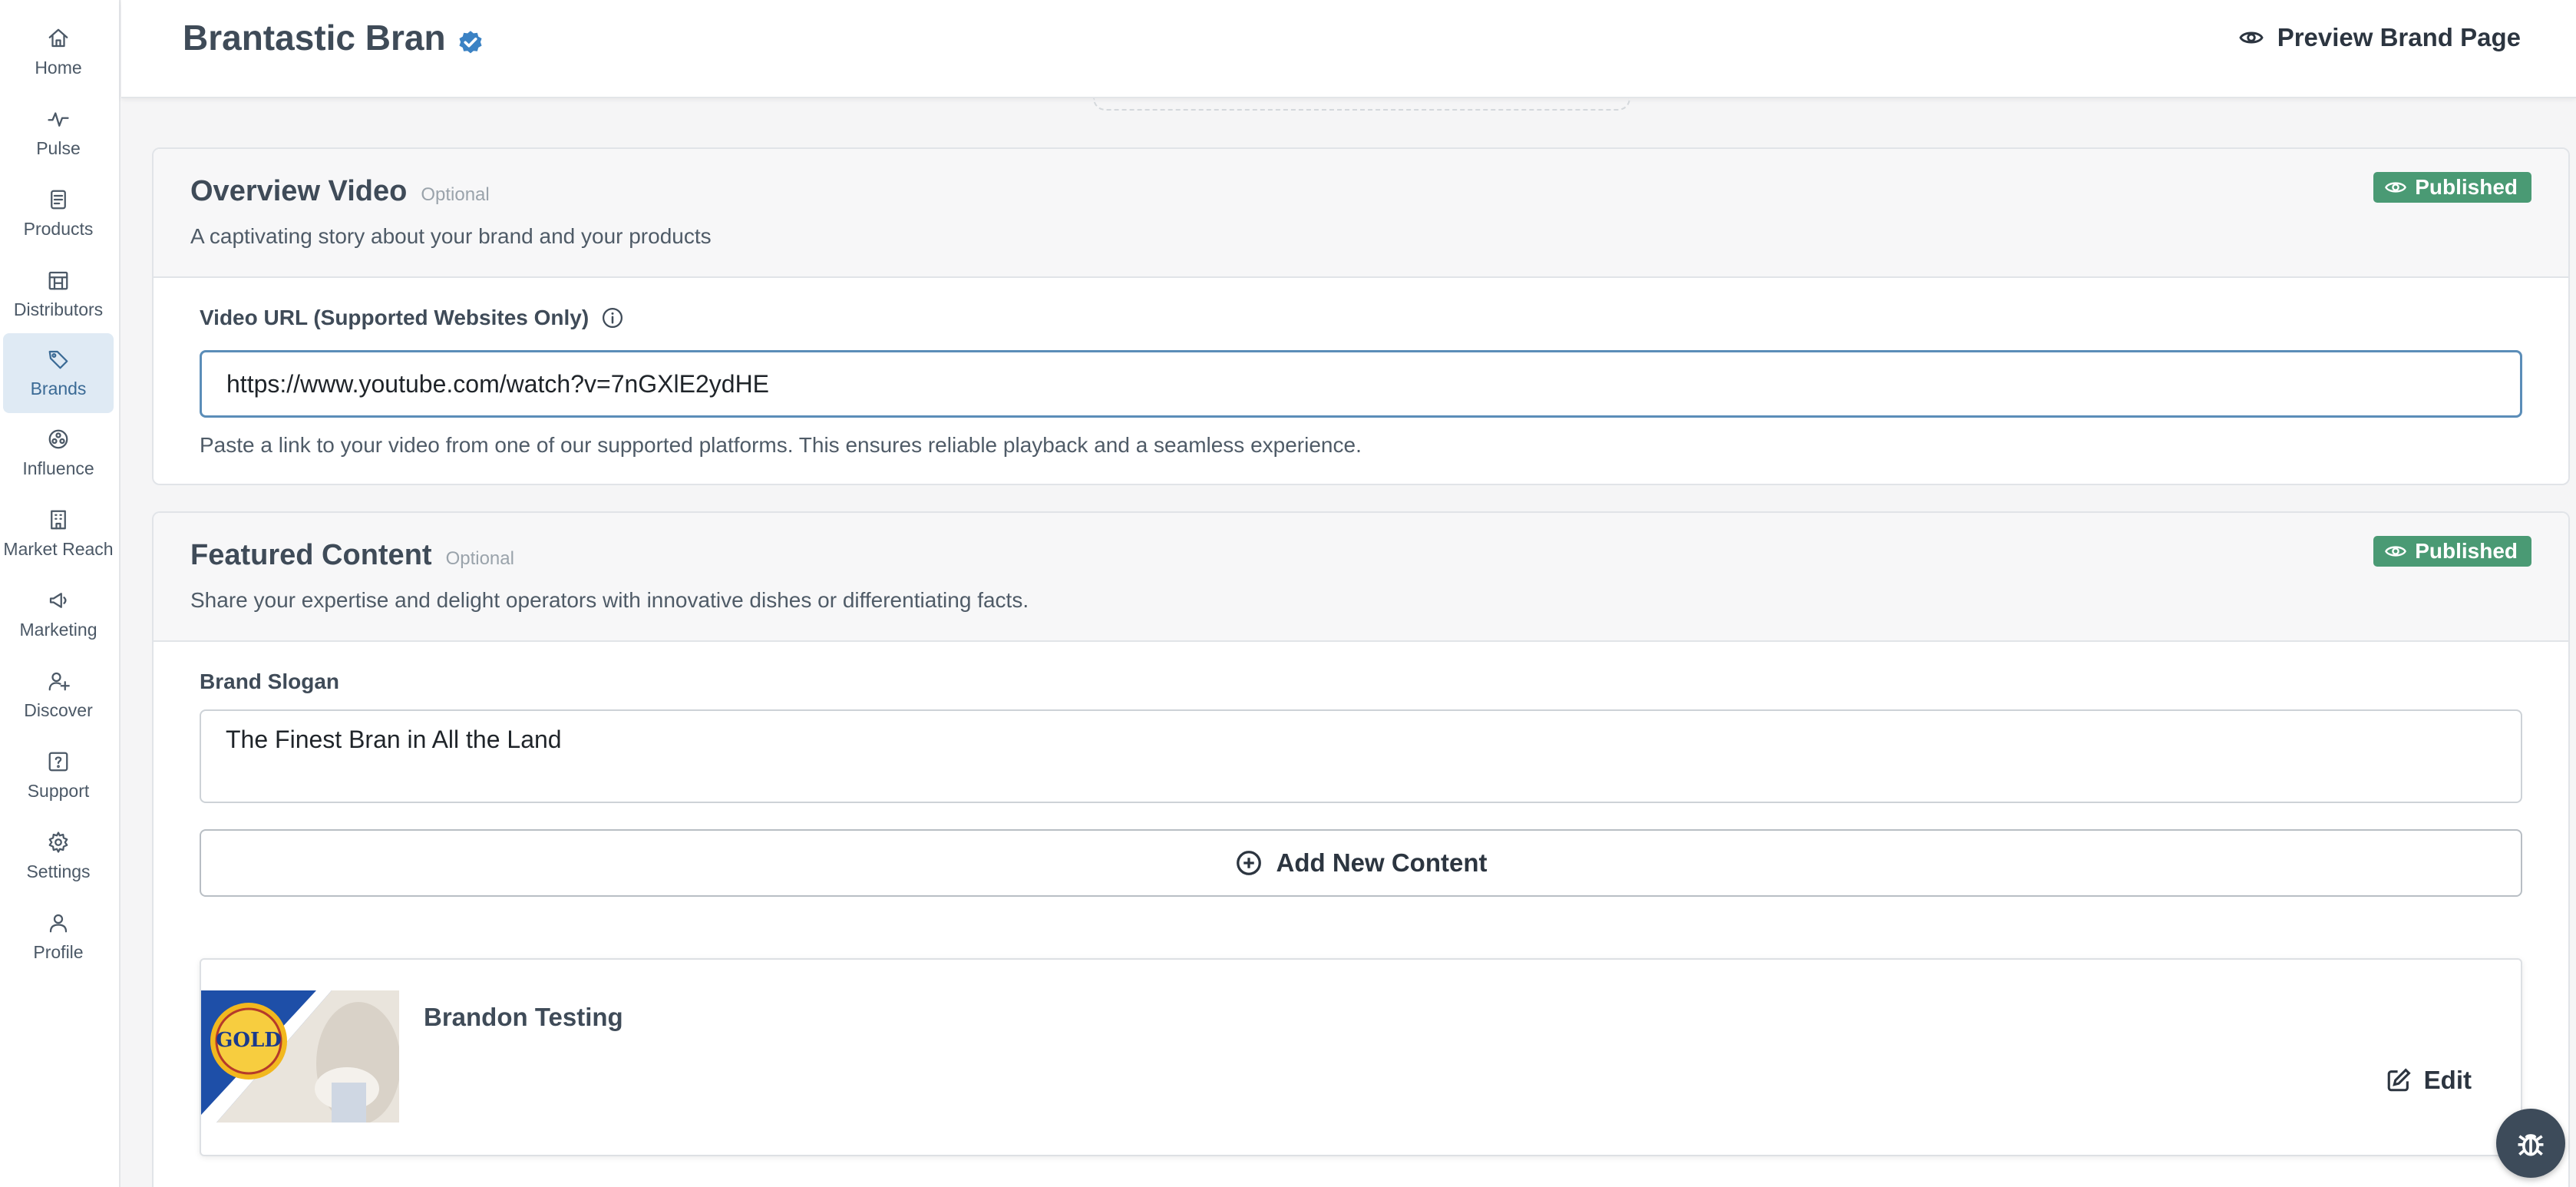 This screenshot has width=2576, height=1187. I want to click on video-url-label: Video URL (Supported Websites Only), so click(412, 318).